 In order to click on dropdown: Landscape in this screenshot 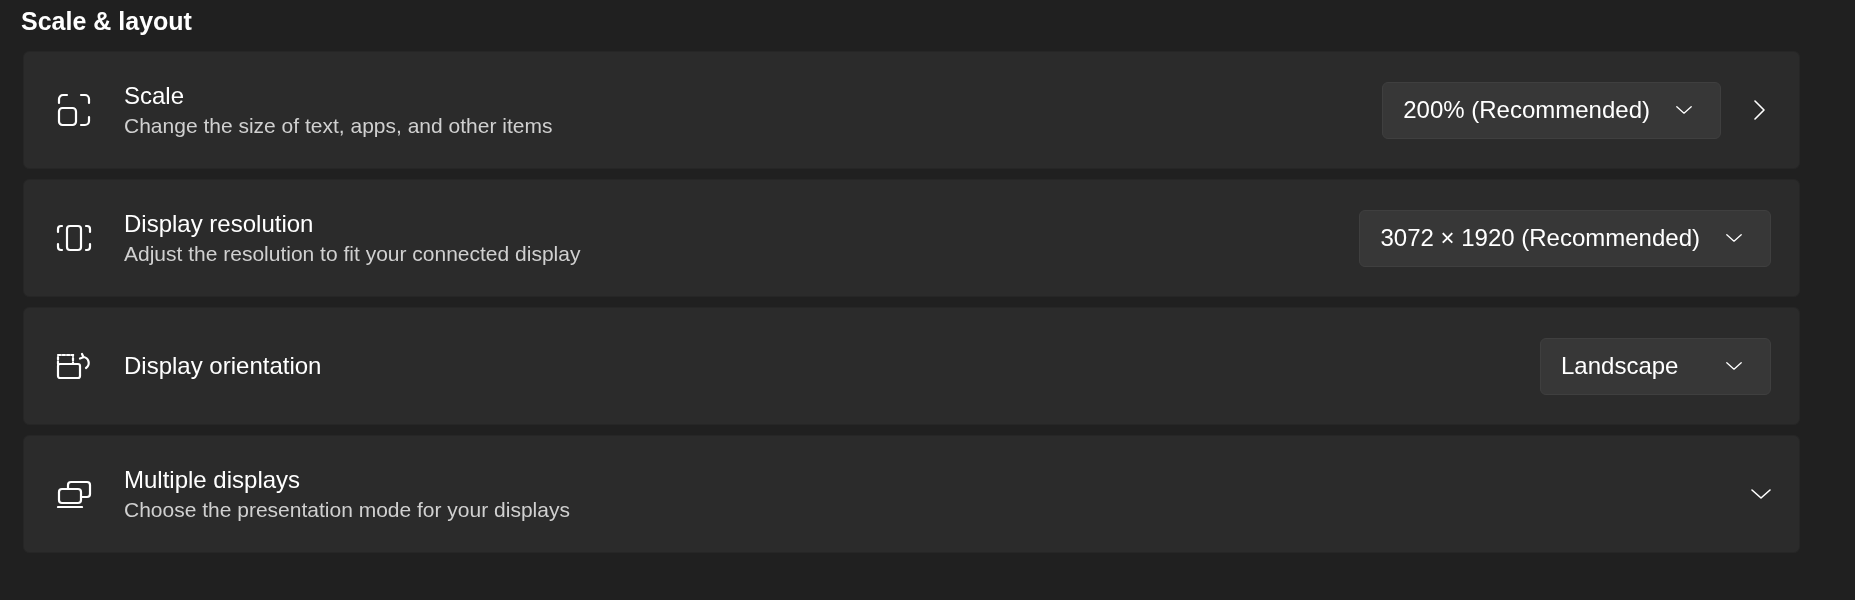, I will do `click(1655, 366)`.